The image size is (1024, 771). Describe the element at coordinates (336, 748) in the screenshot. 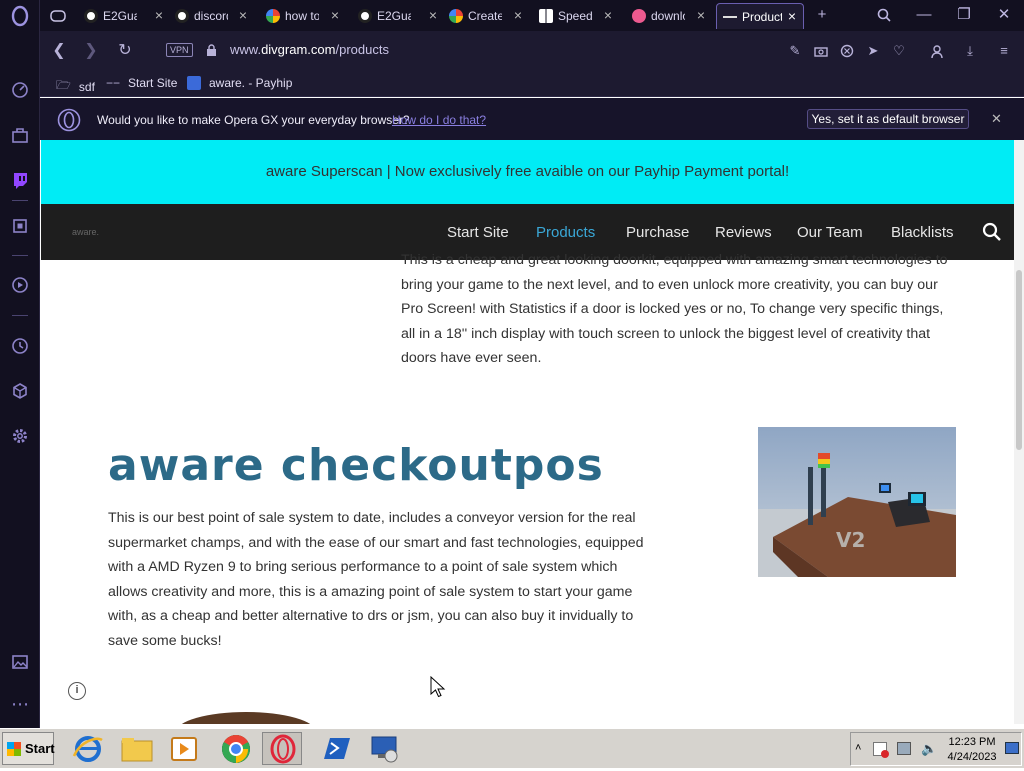

I see `powershell-icon` at that location.